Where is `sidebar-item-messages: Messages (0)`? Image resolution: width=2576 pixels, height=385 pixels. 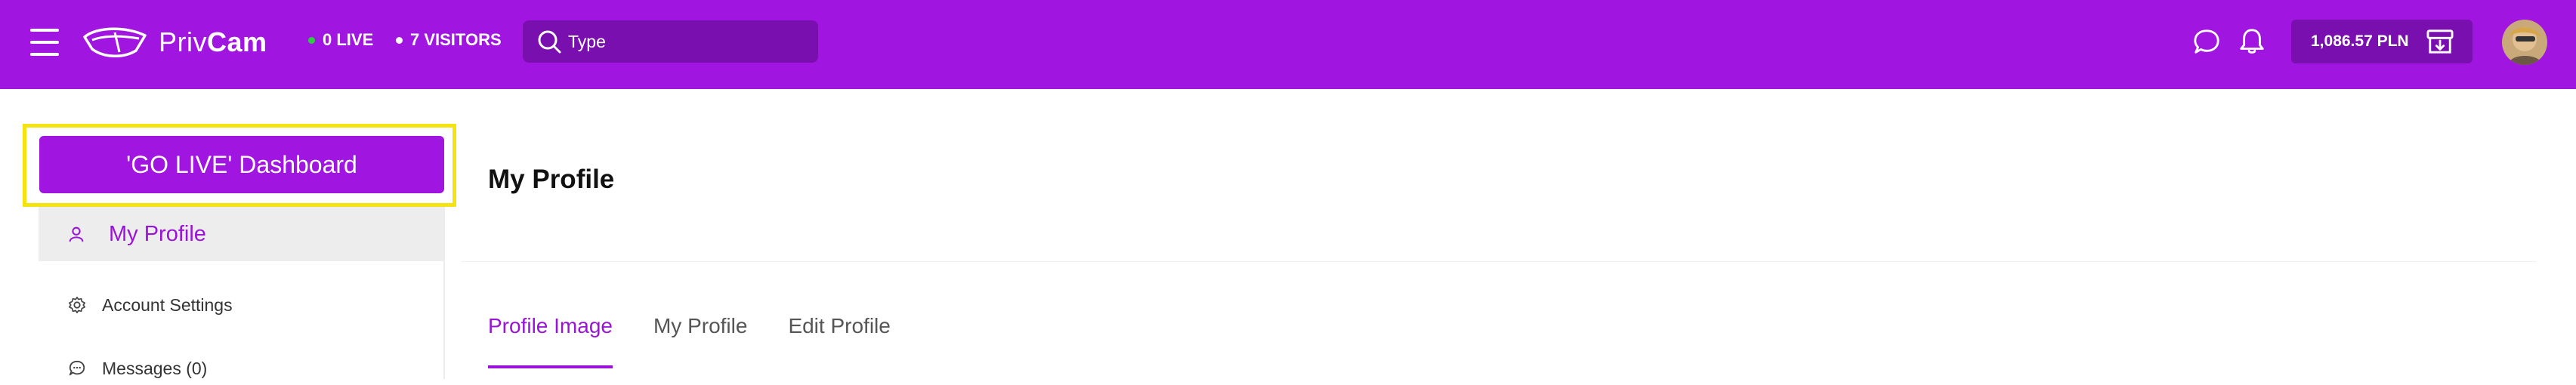 sidebar-item-messages: Messages (0) is located at coordinates (241, 368).